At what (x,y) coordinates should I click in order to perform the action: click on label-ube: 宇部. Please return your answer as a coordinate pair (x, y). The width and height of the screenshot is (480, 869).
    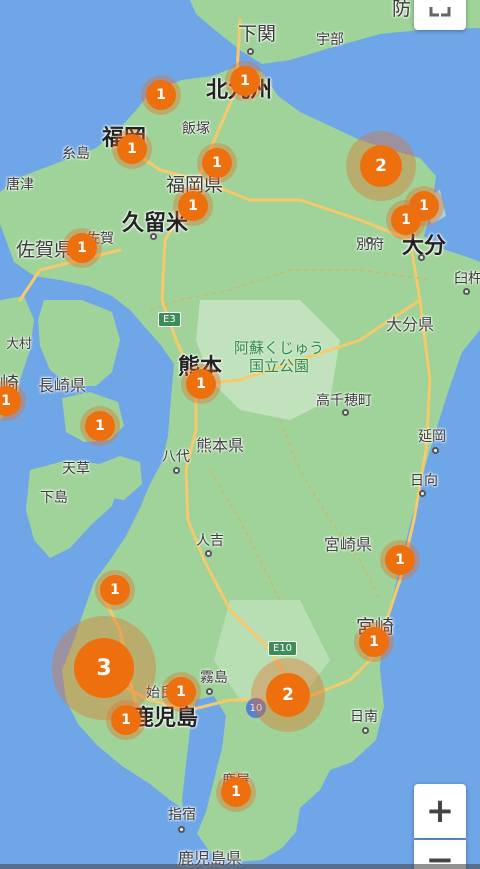
    Looking at the image, I should click on (330, 40).